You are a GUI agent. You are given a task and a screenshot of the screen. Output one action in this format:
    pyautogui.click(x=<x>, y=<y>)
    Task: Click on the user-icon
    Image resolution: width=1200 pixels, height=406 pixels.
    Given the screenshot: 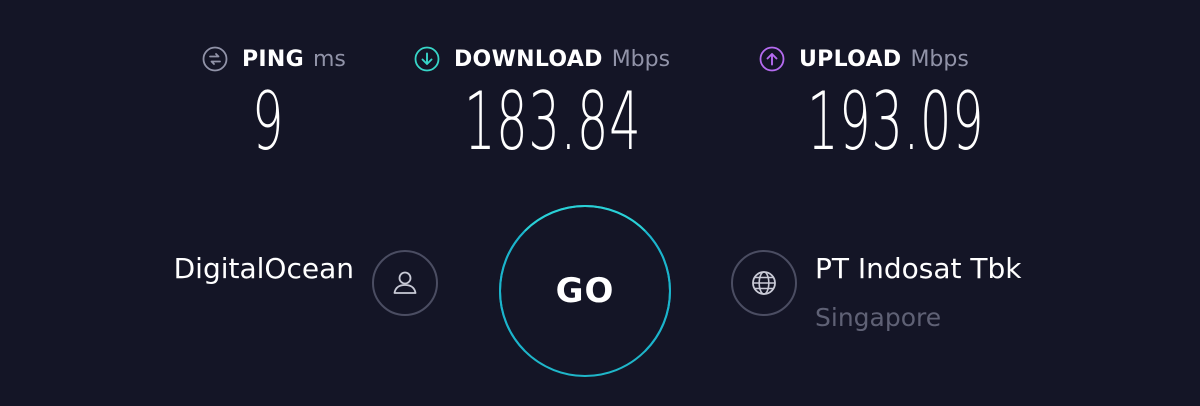 What is the action you would take?
    pyautogui.click(x=405, y=282)
    